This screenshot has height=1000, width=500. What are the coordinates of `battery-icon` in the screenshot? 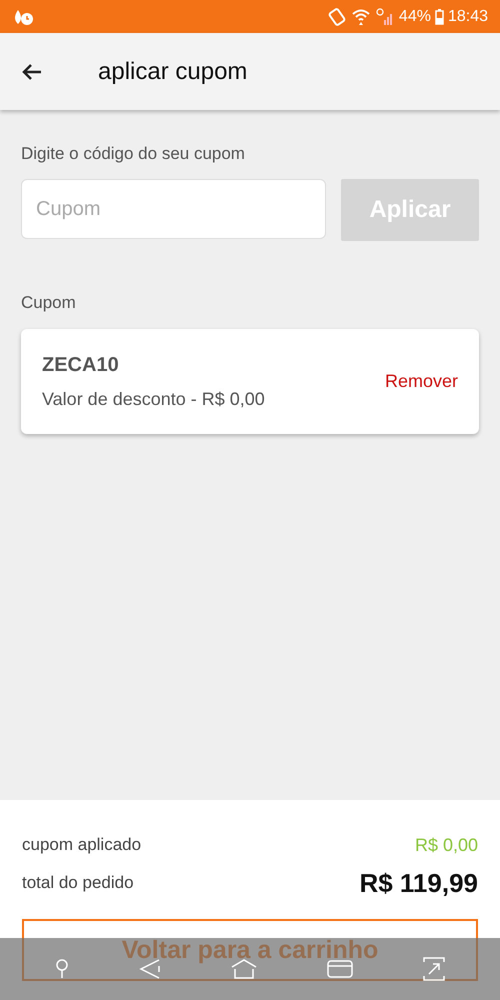 It's located at (439, 16).